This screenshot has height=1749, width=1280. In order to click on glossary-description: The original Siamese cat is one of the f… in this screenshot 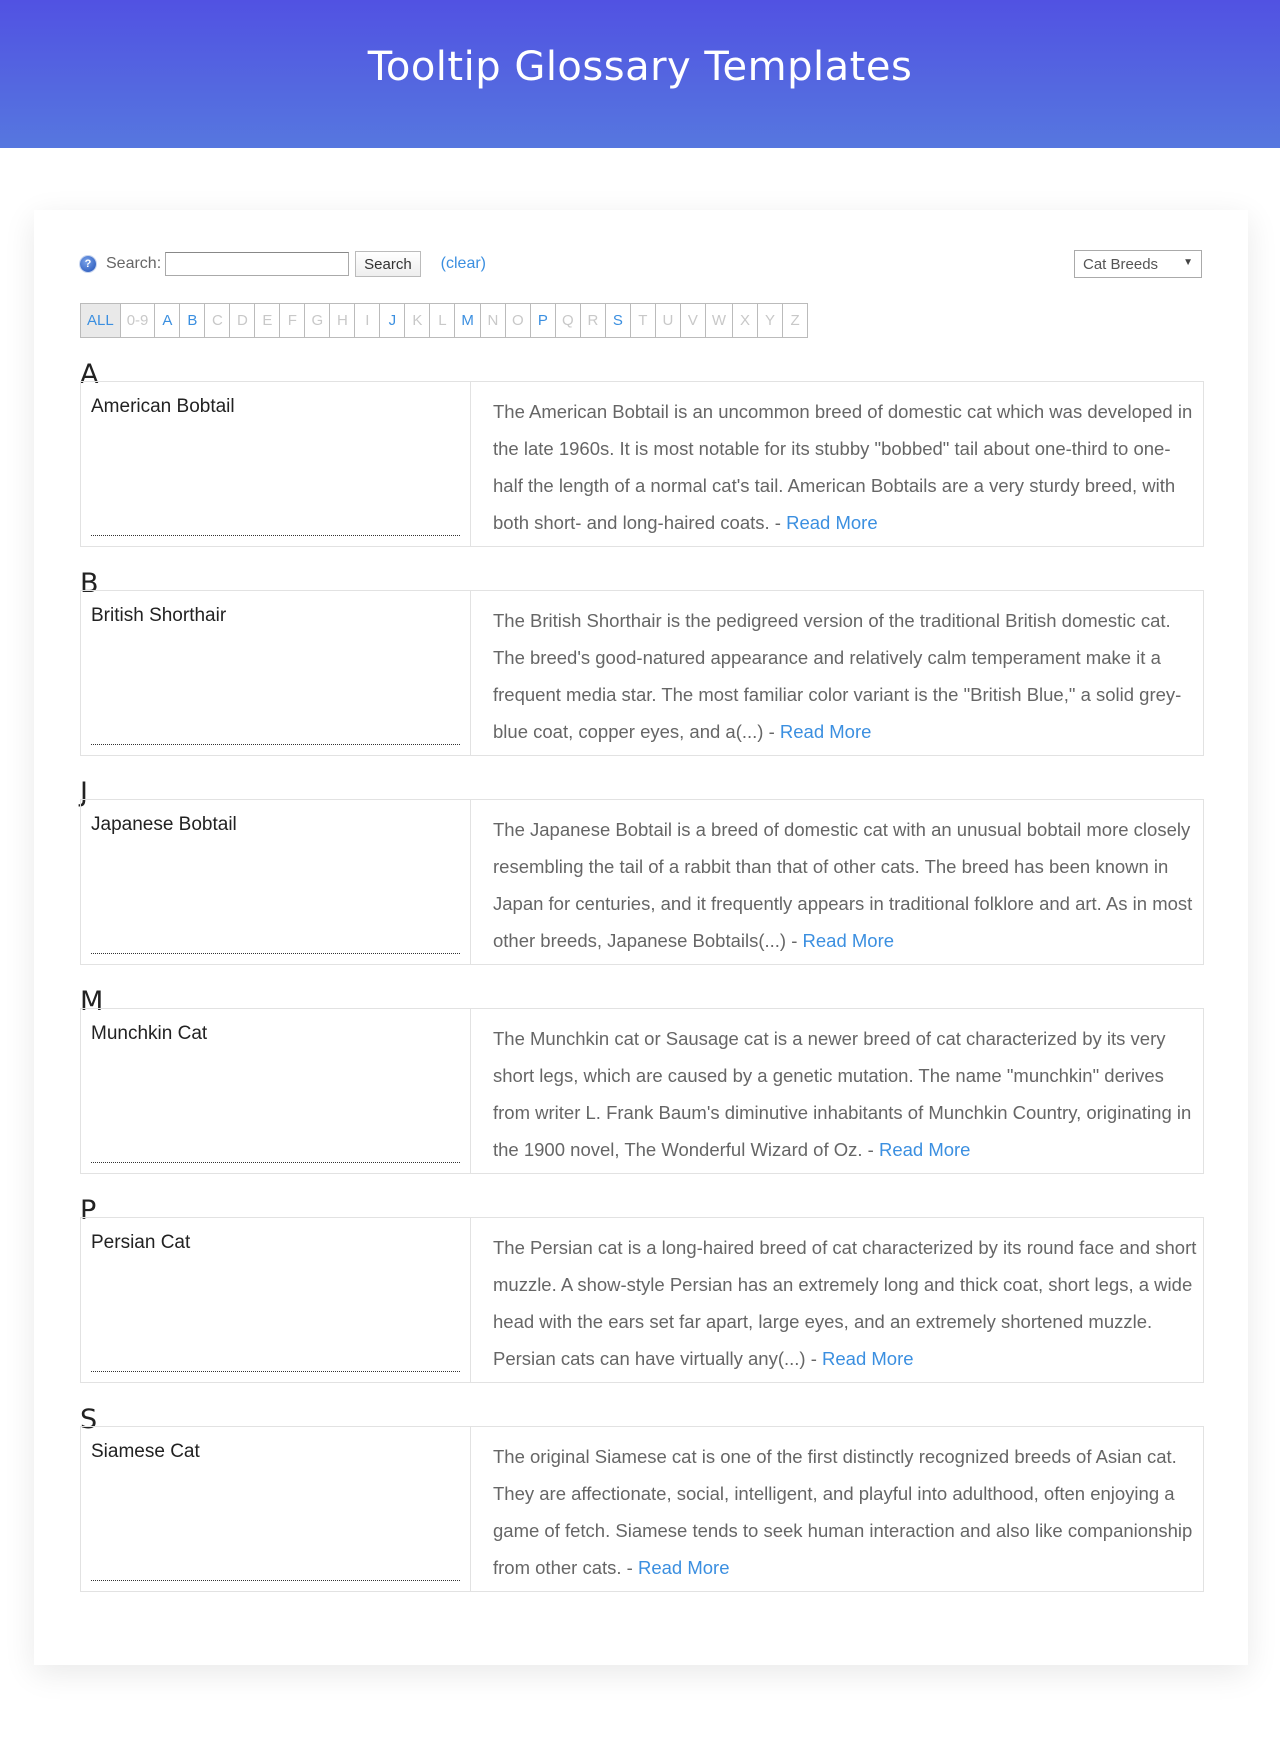, I will do `click(843, 1512)`.